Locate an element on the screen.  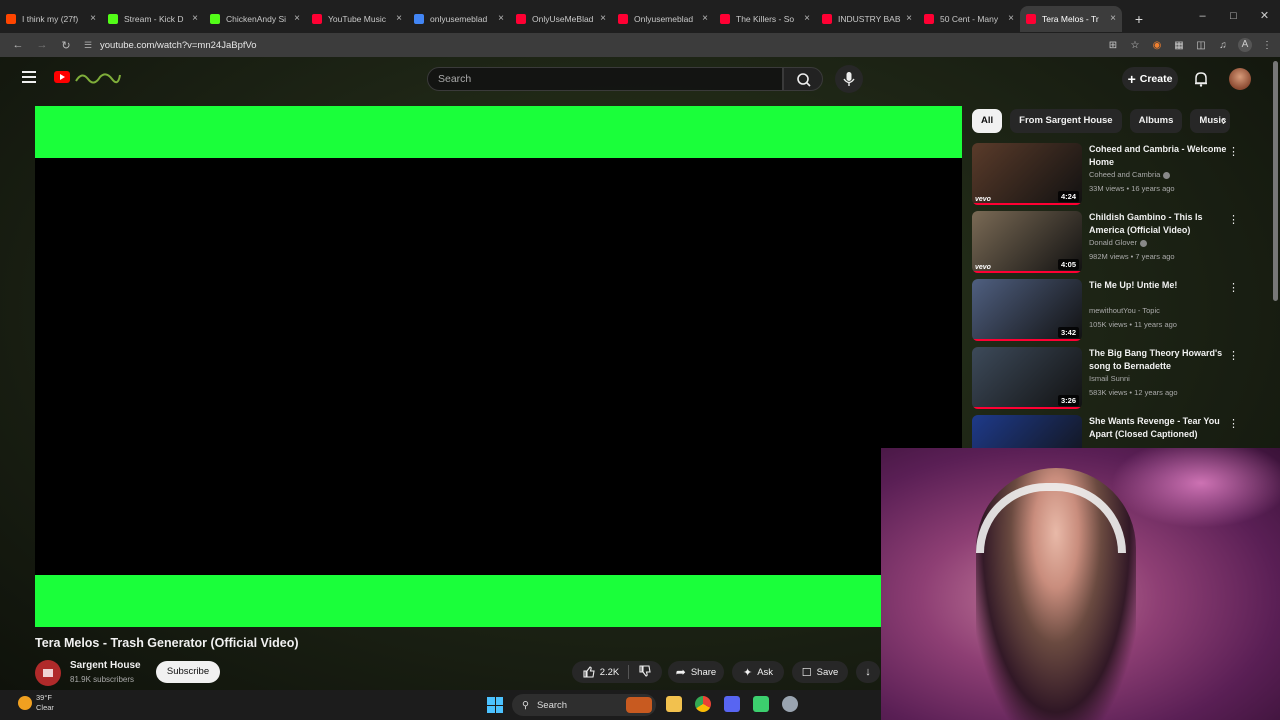
recommendation-channel-name: Coheed and Cambria is located at coordinates (1125, 174).